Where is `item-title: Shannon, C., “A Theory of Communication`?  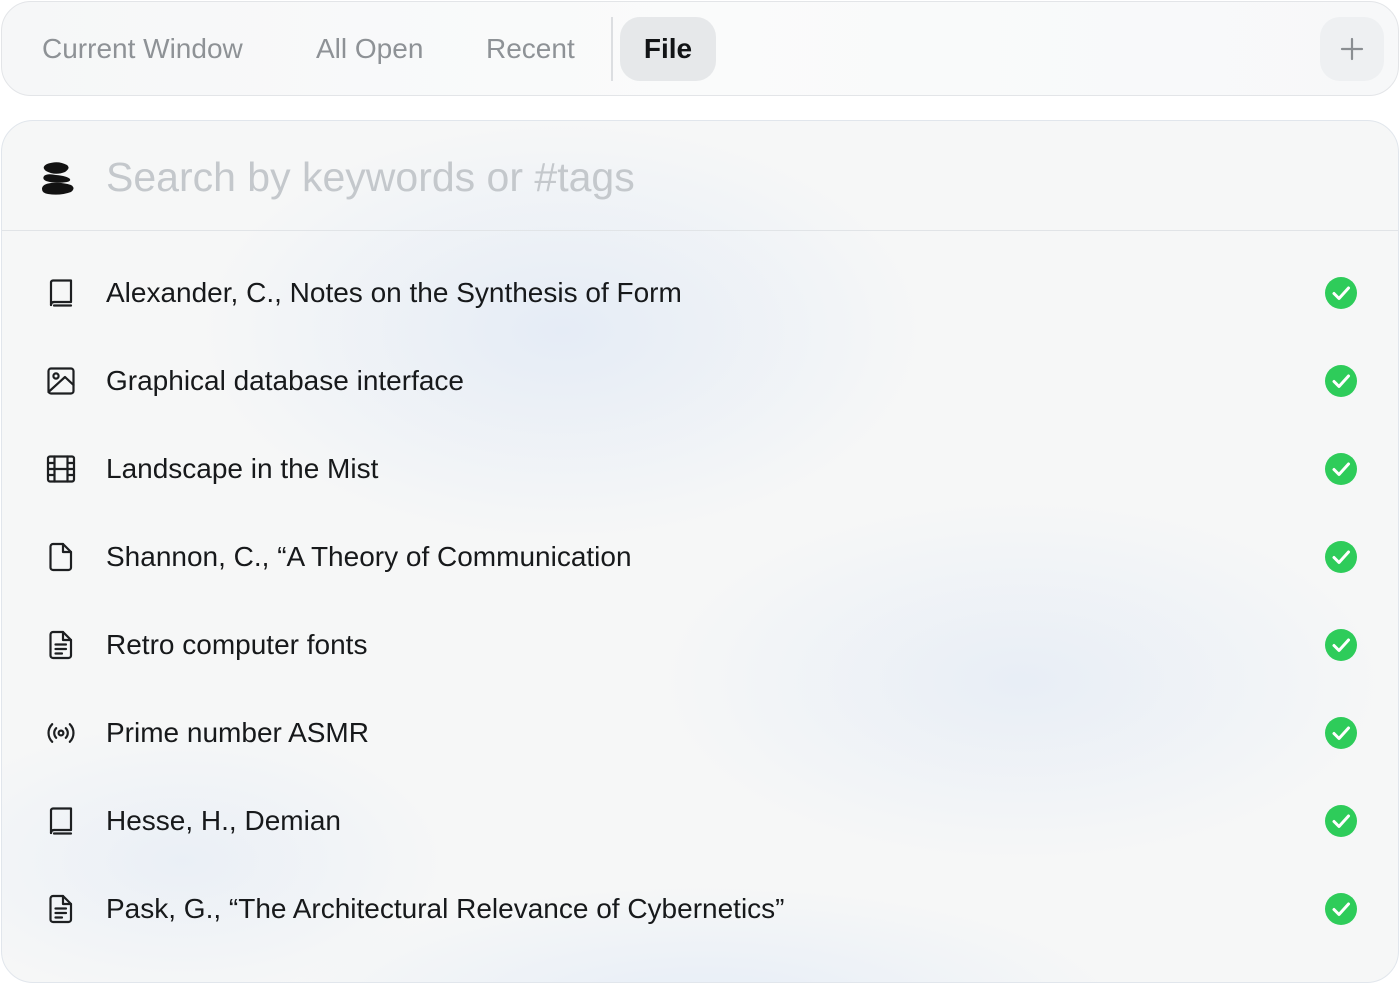 item-title: Shannon, C., “A Theory of Communication is located at coordinates (369, 556).